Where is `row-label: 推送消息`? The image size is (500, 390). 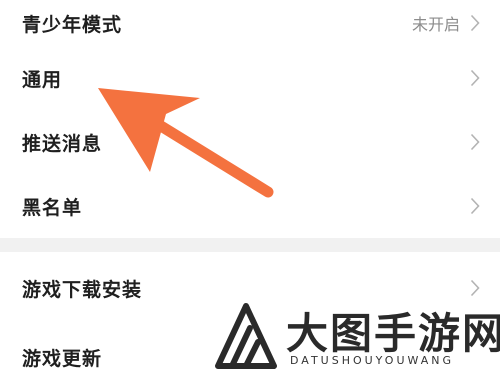 row-label: 推送消息 is located at coordinates (62, 143).